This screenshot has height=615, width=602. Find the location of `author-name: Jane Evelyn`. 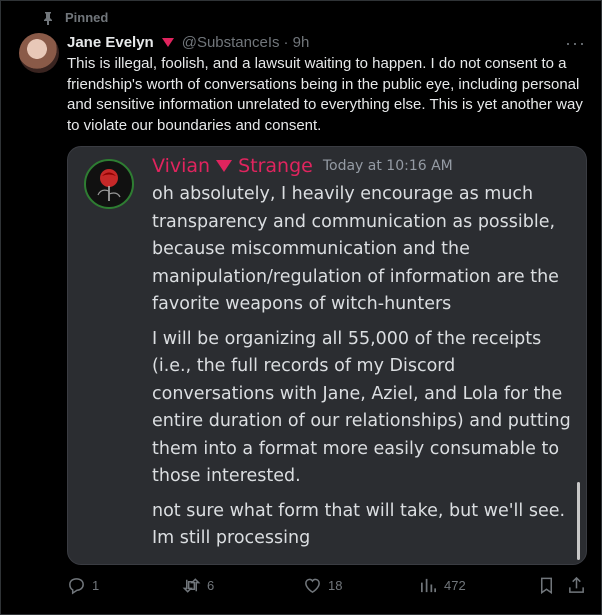

author-name: Jane Evelyn is located at coordinates (110, 42).